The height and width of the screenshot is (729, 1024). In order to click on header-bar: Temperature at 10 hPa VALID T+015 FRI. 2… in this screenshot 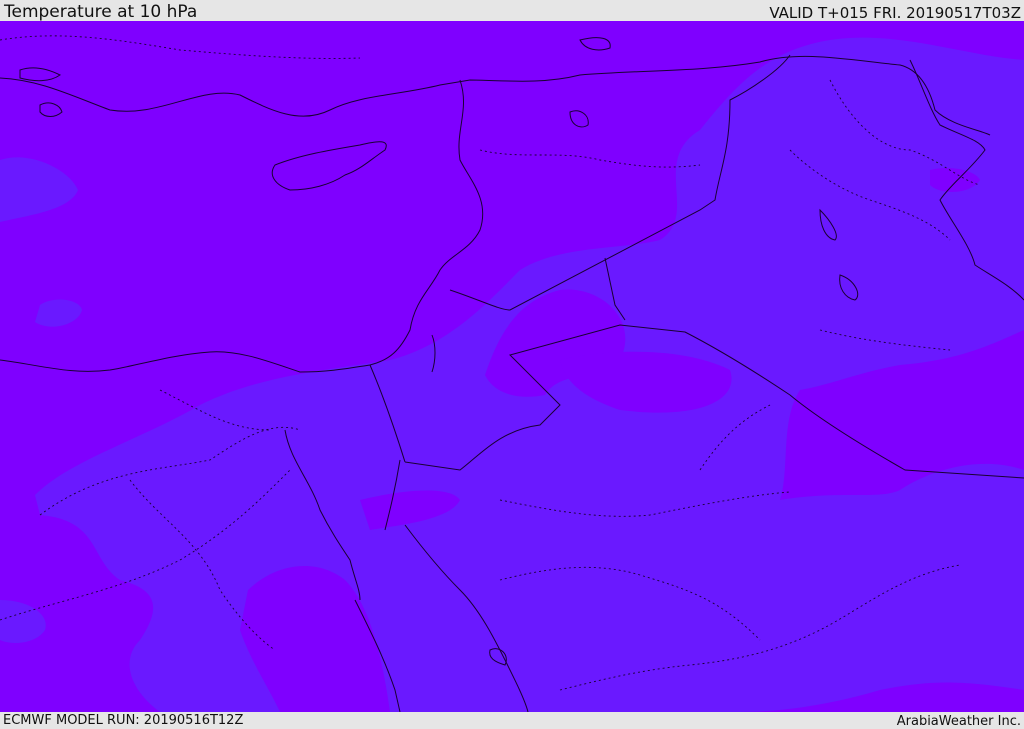, I will do `click(512, 10)`.